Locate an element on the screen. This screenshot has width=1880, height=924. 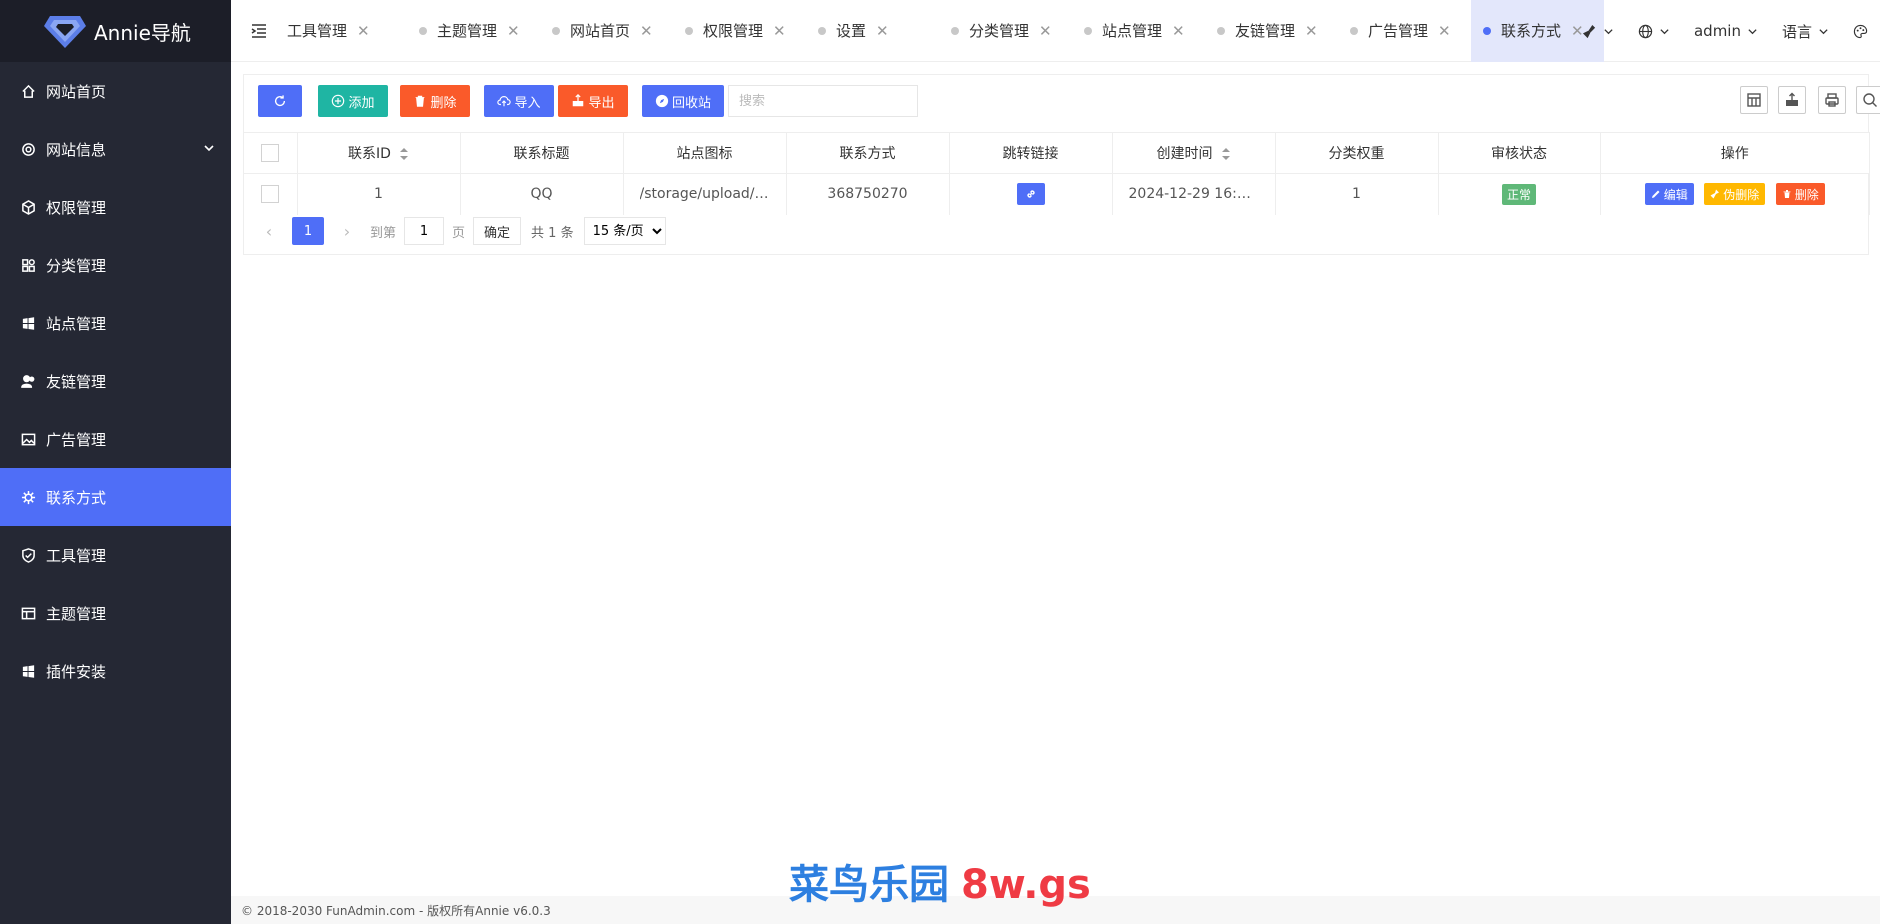
next-page-button: › is located at coordinates (347, 231).